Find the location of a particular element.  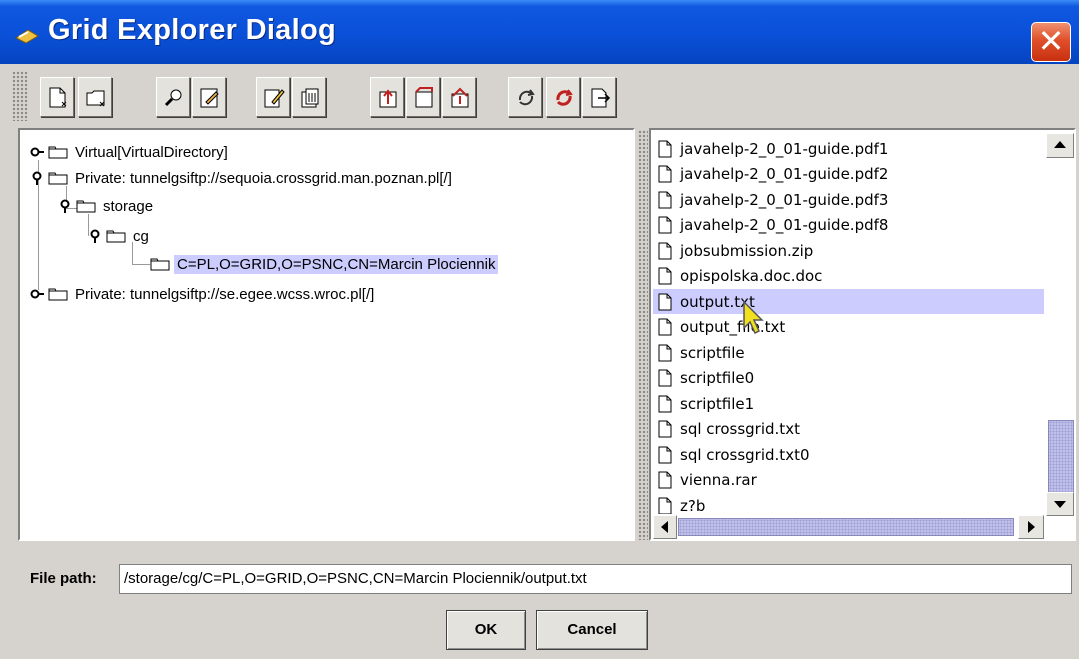

pane-splitter is located at coordinates (643, 335).